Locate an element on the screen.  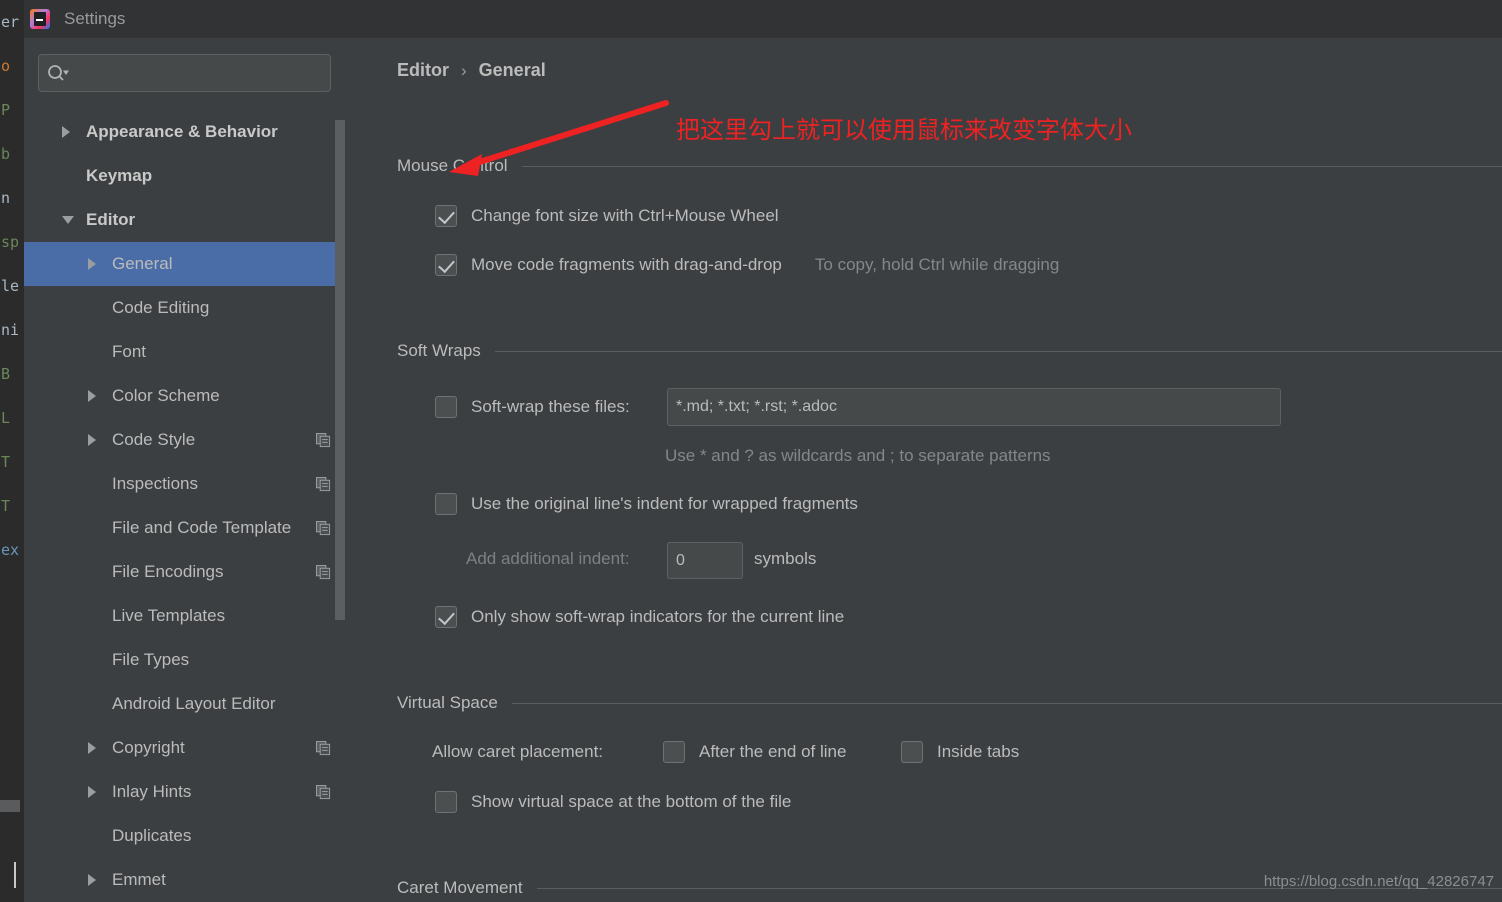
sidebar-item-file-types: File Types is located at coordinates (184, 660).